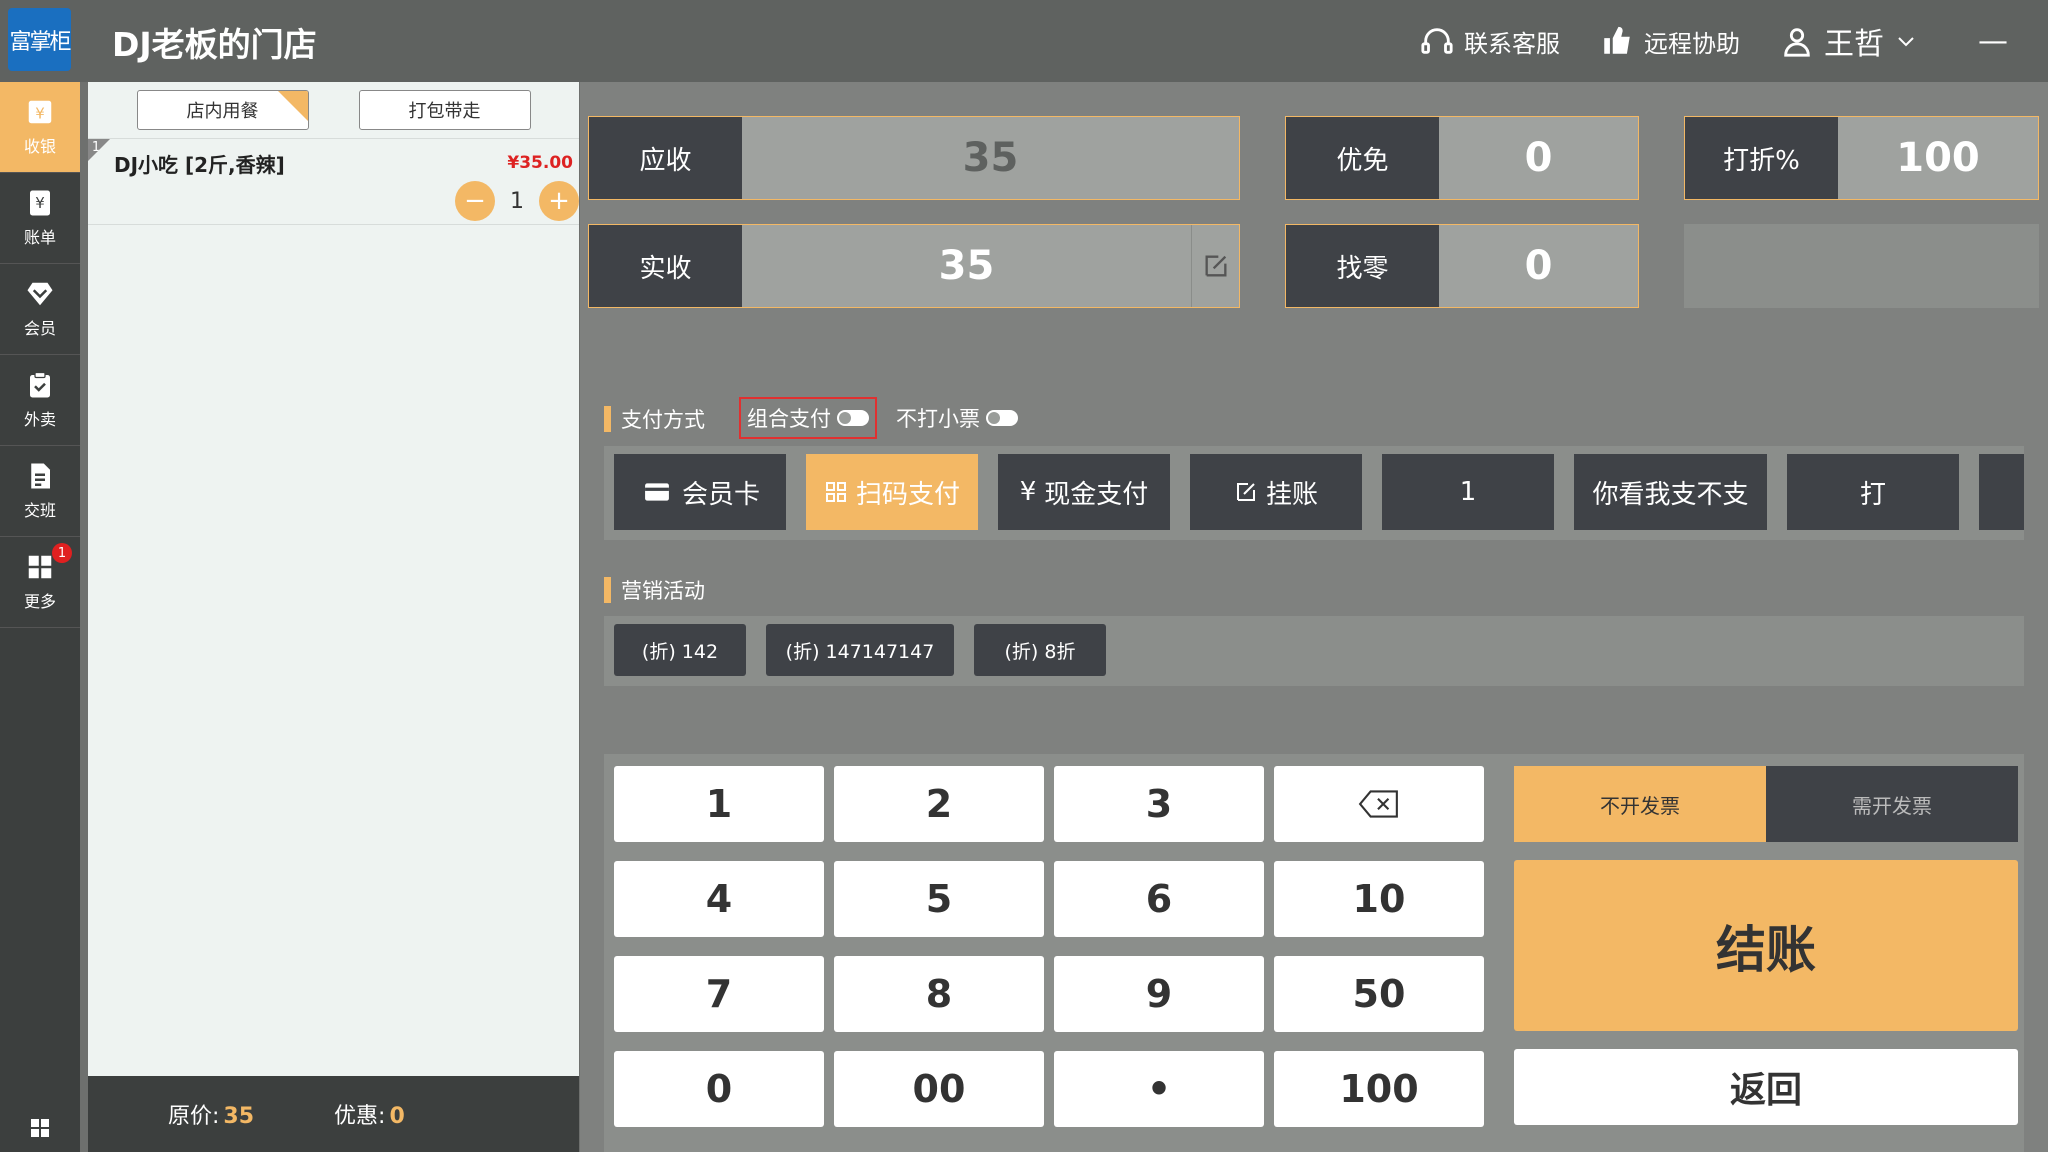 This screenshot has height=1152, width=2048. I want to click on change-label: 找零, so click(1362, 266).